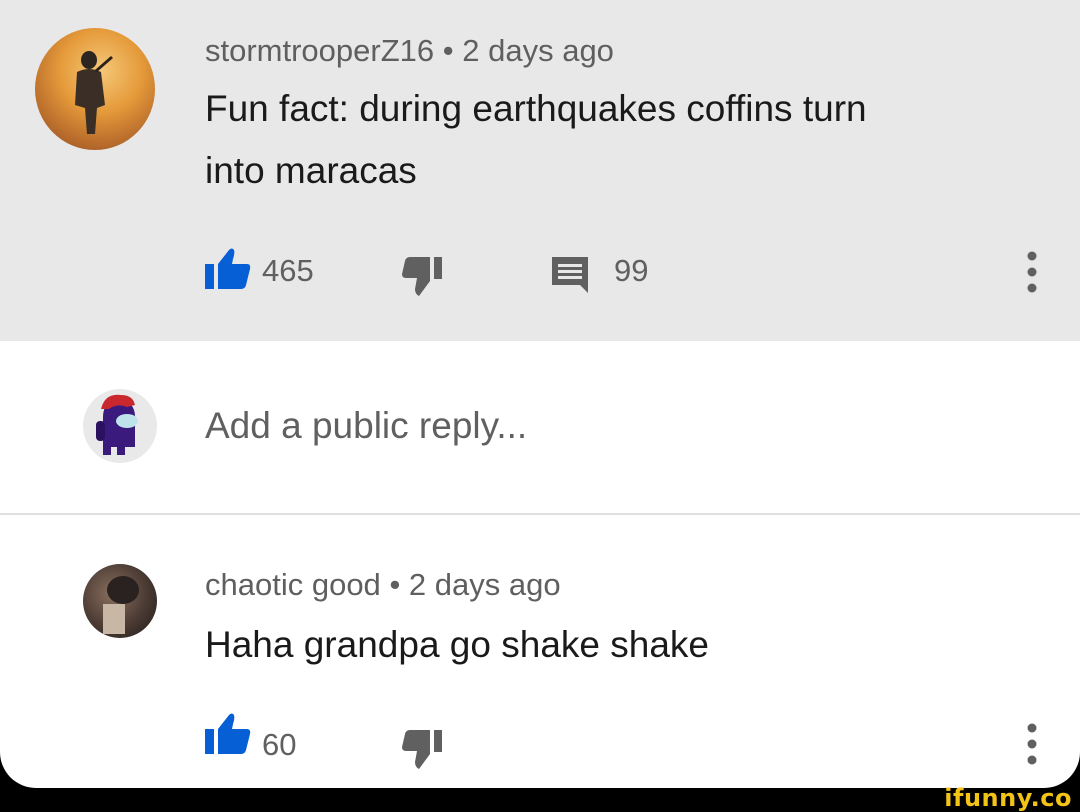  I want to click on reply-input, so click(555, 426).